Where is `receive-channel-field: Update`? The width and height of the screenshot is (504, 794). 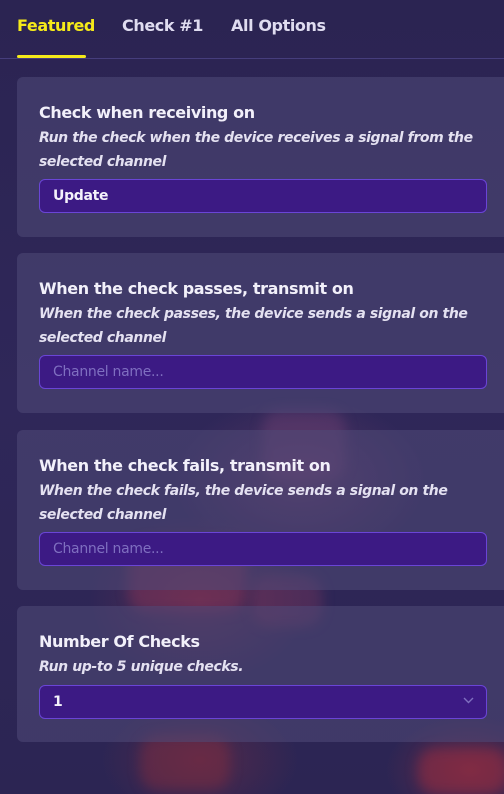 receive-channel-field: Update is located at coordinates (263, 196).